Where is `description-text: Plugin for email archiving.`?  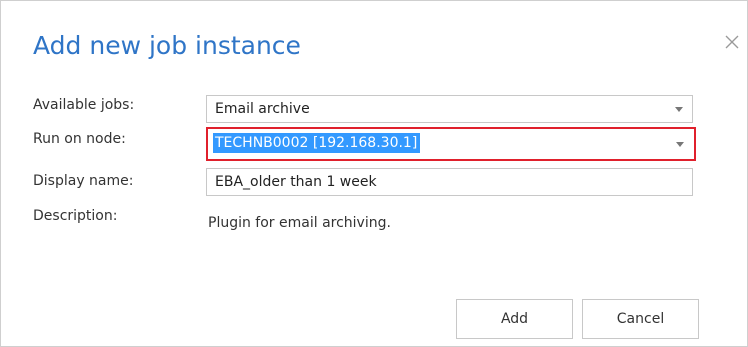 description-text: Plugin for email archiving. is located at coordinates (299, 223).